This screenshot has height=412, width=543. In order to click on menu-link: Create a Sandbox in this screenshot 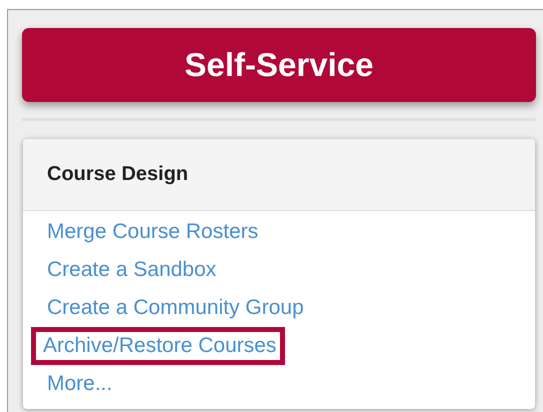, I will do `click(131, 270)`.